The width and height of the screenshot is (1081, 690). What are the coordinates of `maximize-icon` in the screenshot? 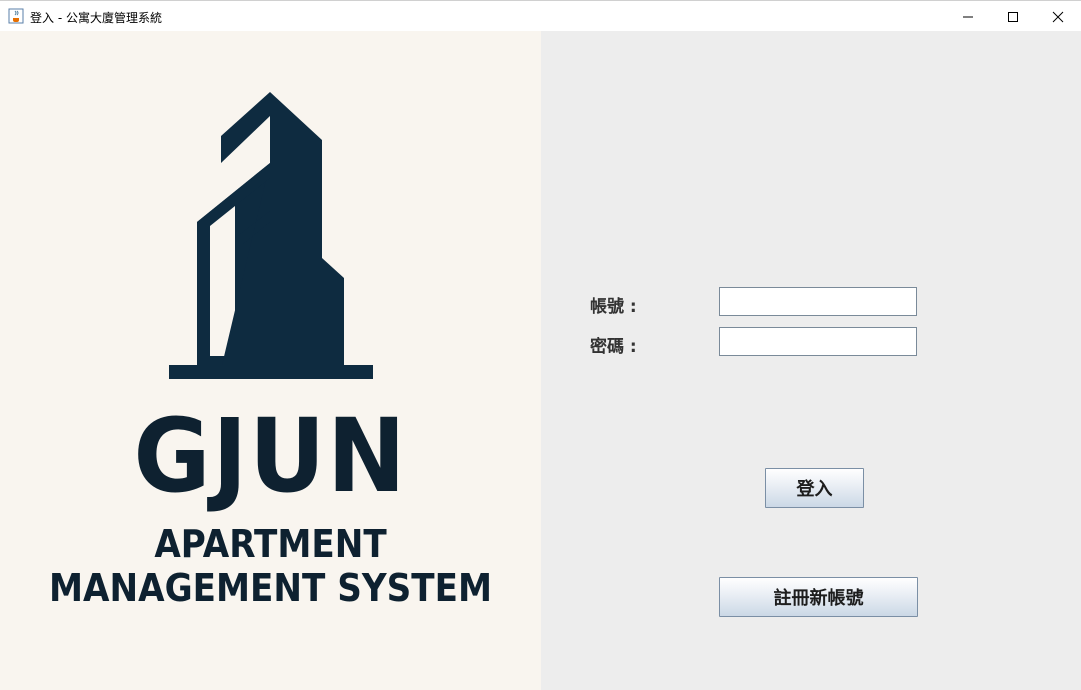 It's located at (1013, 16).